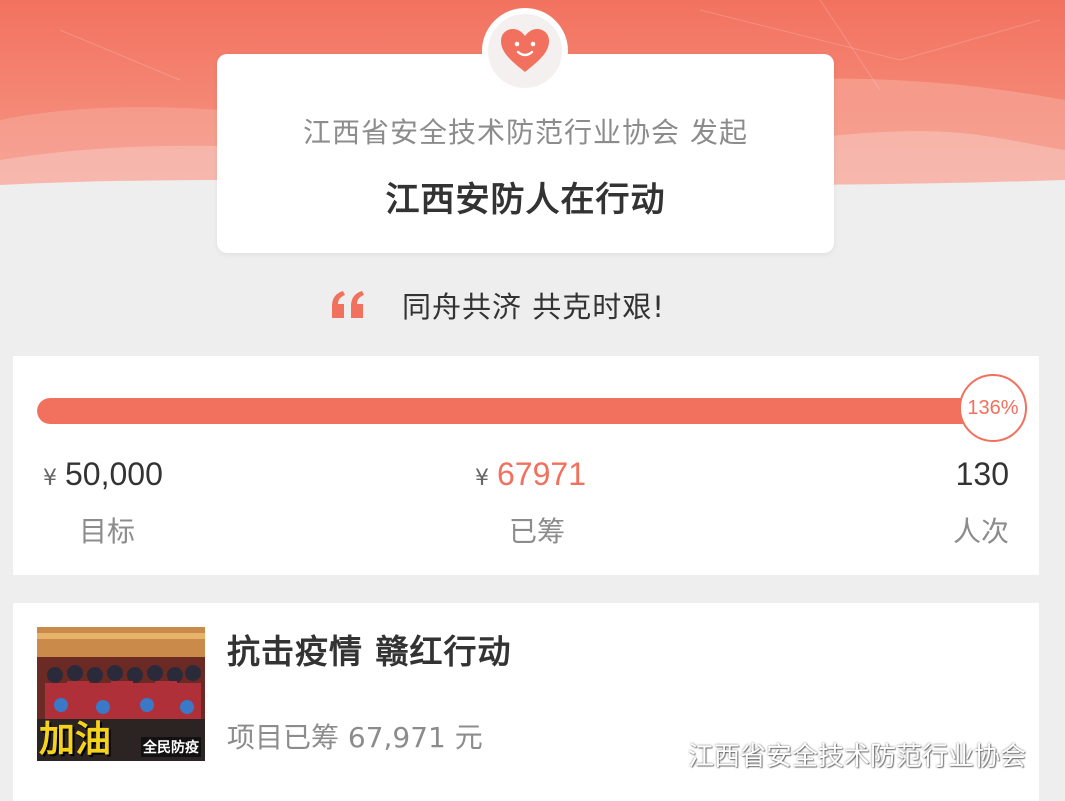 This screenshot has height=801, width=1065. I want to click on project-title: 抗击疫情 赣红行动, so click(369, 649).